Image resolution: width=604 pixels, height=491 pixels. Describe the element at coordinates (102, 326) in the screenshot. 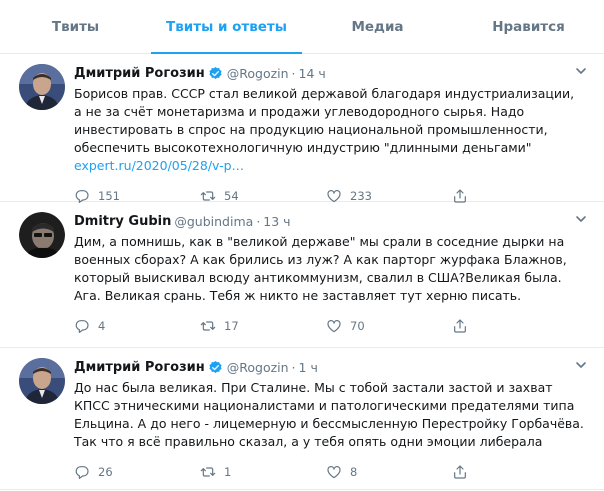

I see `reply-count: 4` at that location.